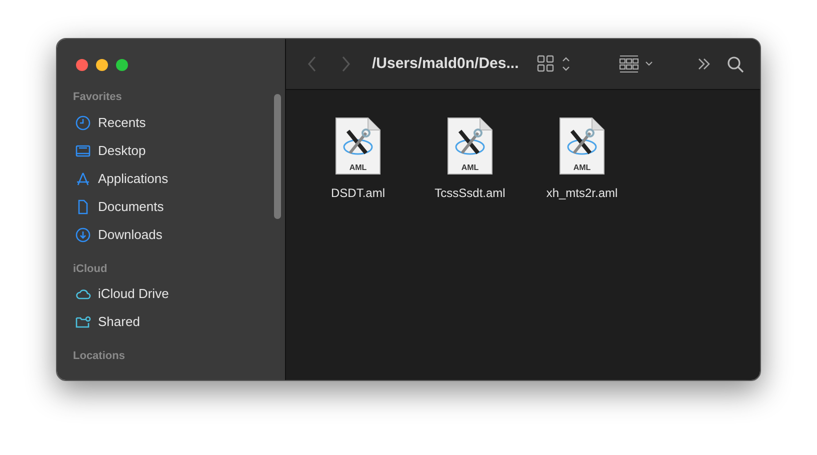 This screenshot has width=817, height=455. What do you see at coordinates (90, 269) in the screenshot?
I see `sidebar-section-heading: iCloud` at bounding box center [90, 269].